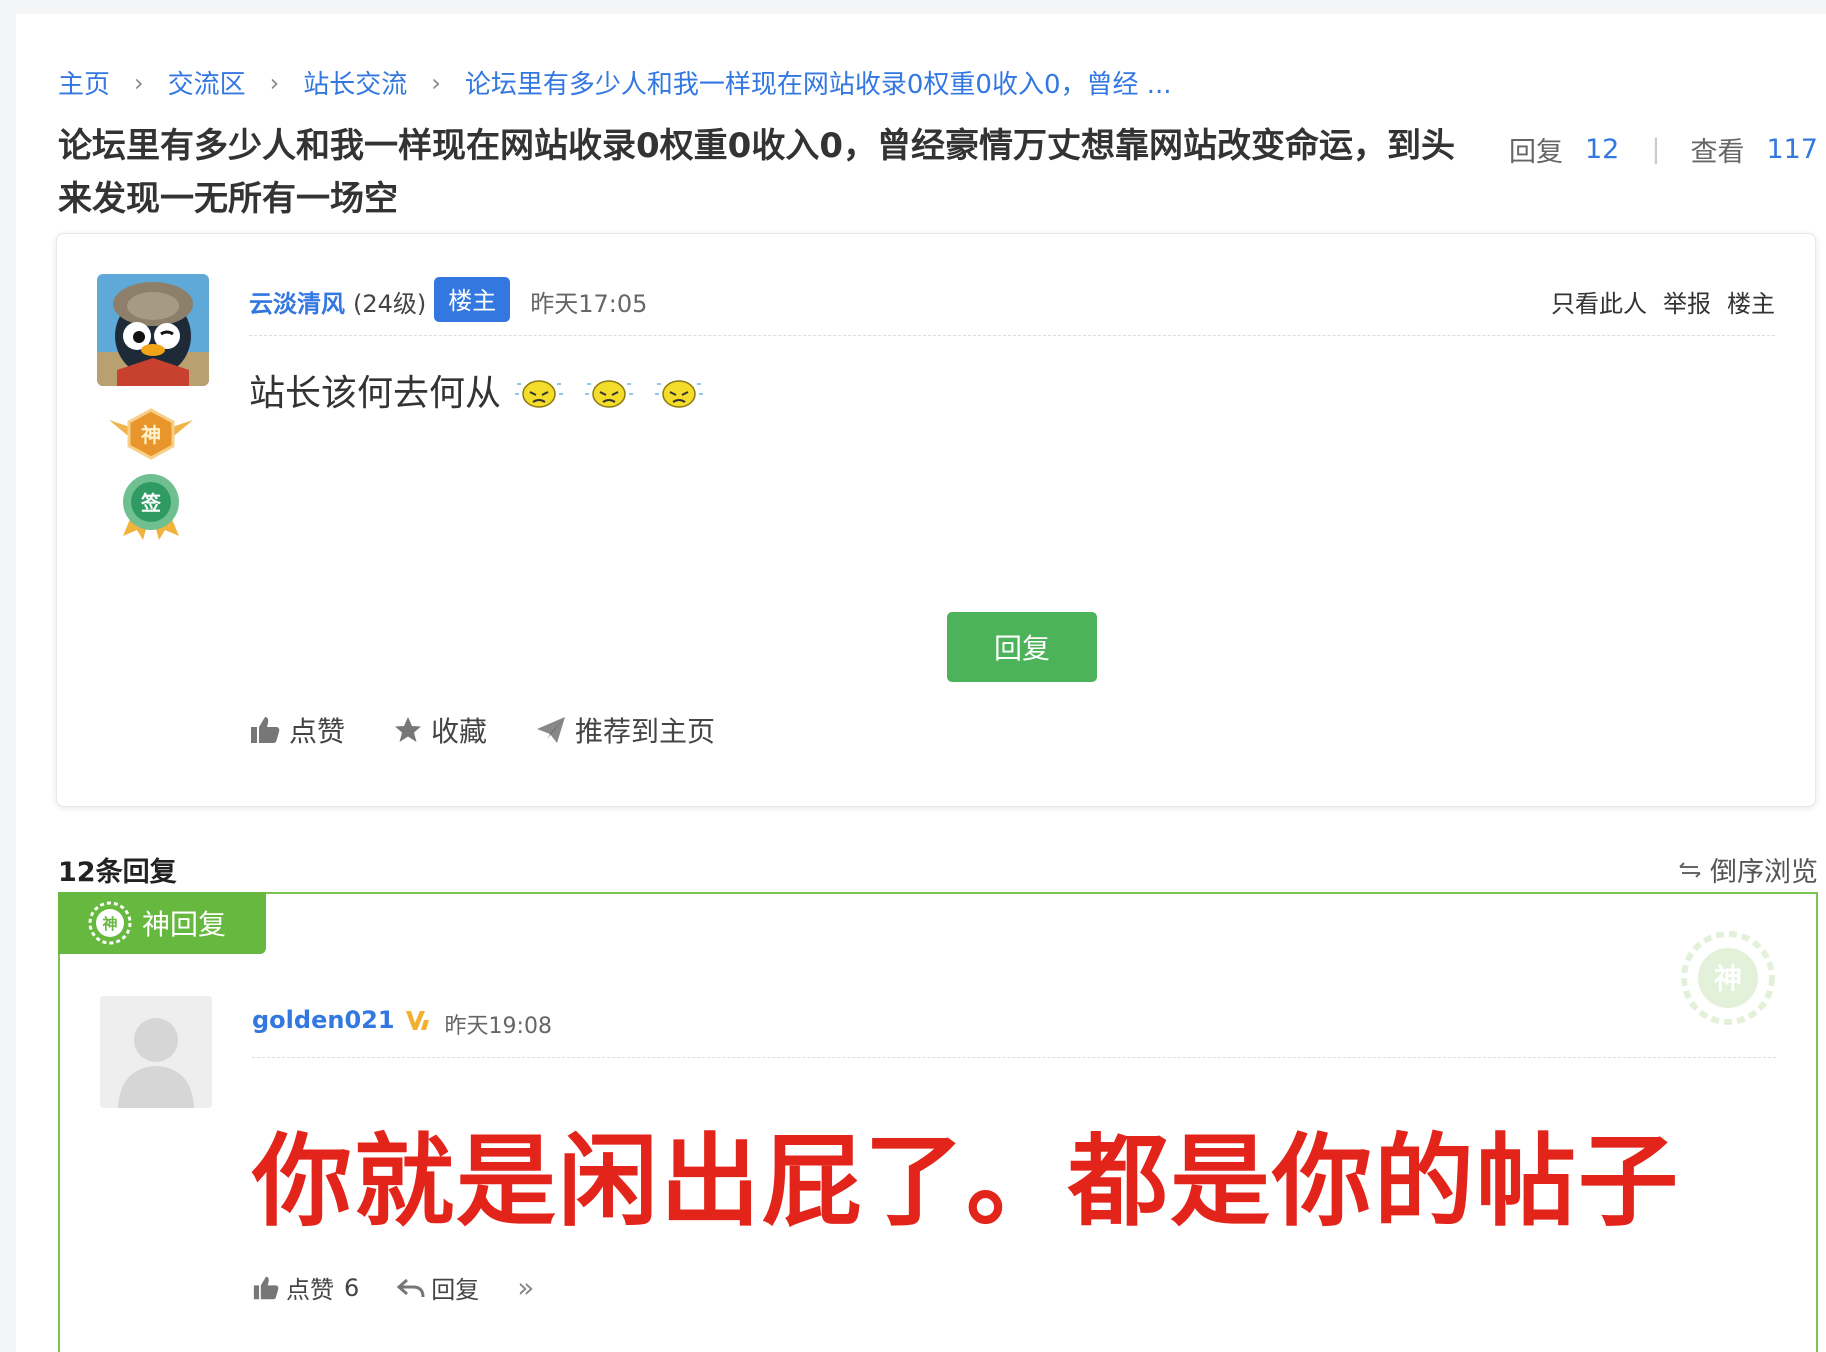  Describe the element at coordinates (297, 301) in the screenshot. I see `author-name: 云淡清风` at that location.